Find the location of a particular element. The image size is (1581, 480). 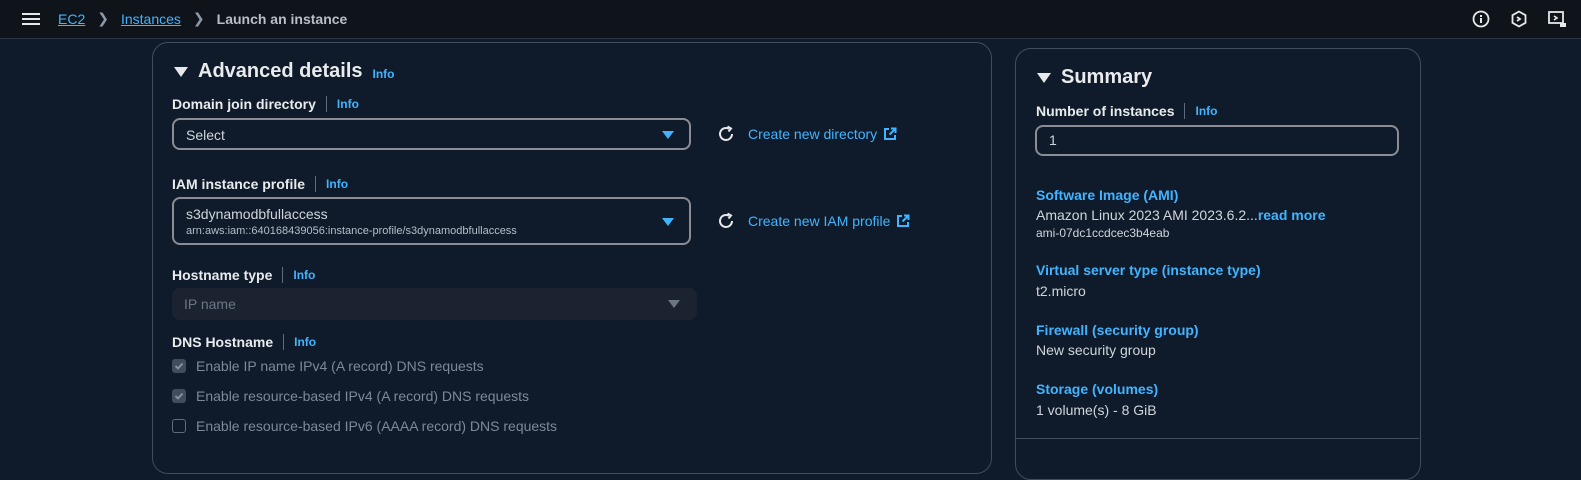

num-instances-input: 1 is located at coordinates (1217, 140).